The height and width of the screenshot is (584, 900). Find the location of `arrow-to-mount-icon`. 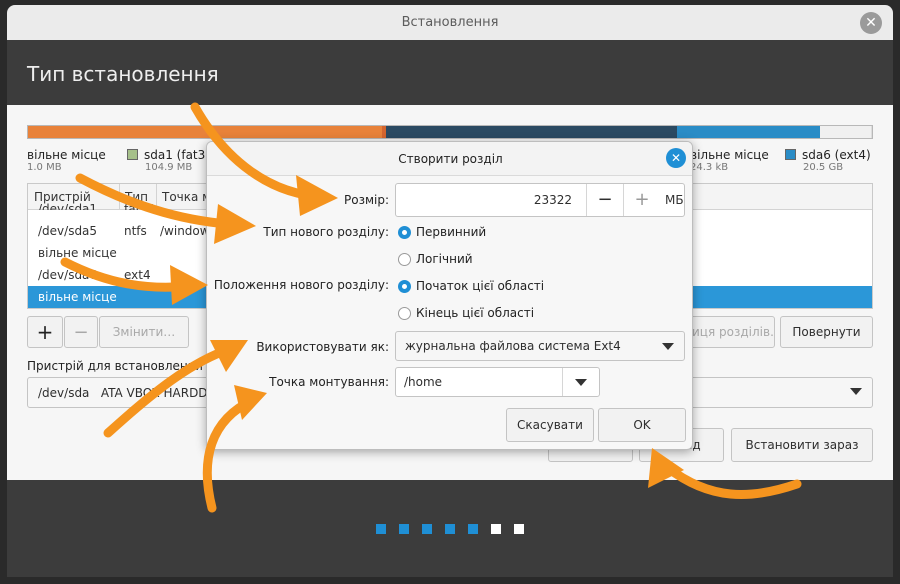

arrow-to-mount-icon is located at coordinates (230, 454).